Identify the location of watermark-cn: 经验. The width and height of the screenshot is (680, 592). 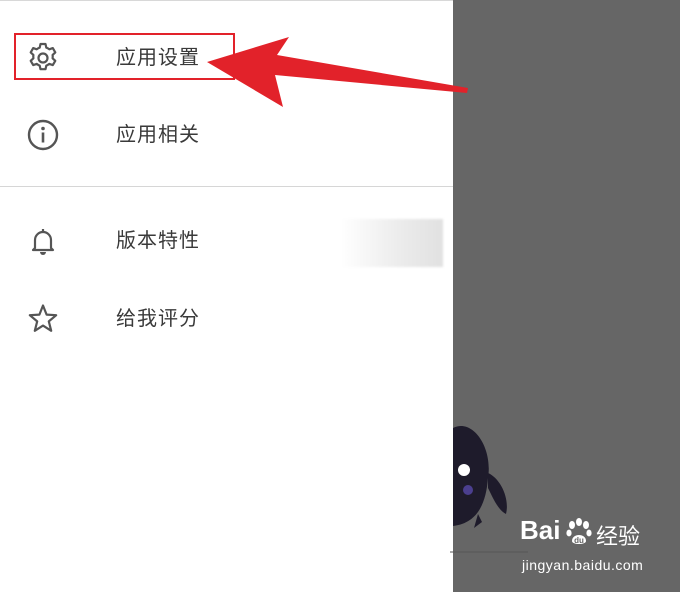
(618, 537).